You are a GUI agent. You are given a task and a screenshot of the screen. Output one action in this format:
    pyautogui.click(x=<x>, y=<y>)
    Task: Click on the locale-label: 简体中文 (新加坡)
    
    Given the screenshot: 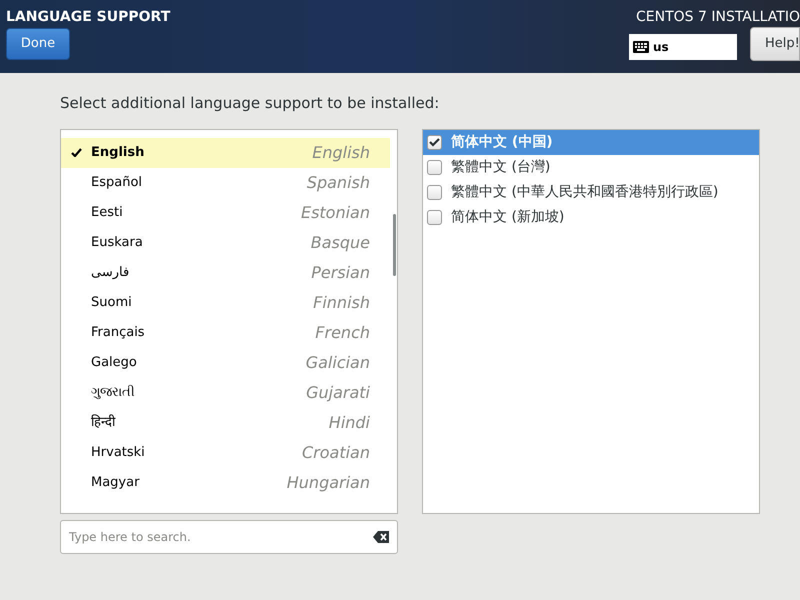 What is the action you would take?
    pyautogui.click(x=507, y=217)
    